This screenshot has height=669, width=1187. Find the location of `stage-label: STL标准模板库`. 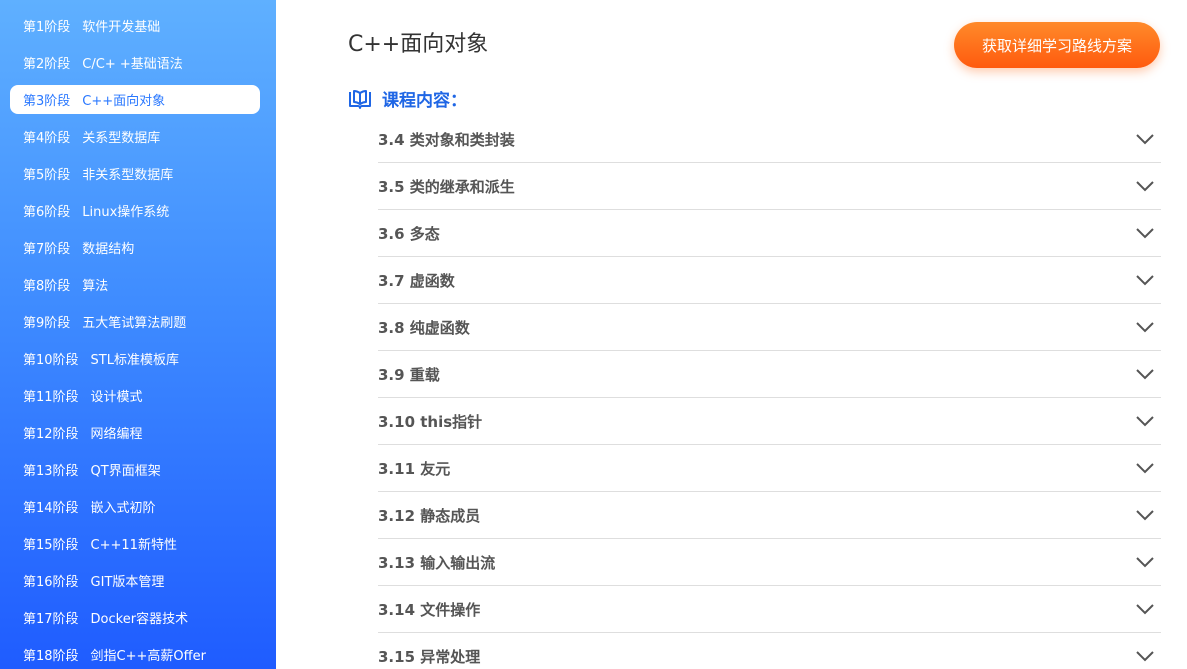

stage-label: STL标准模板库 is located at coordinates (134, 360).